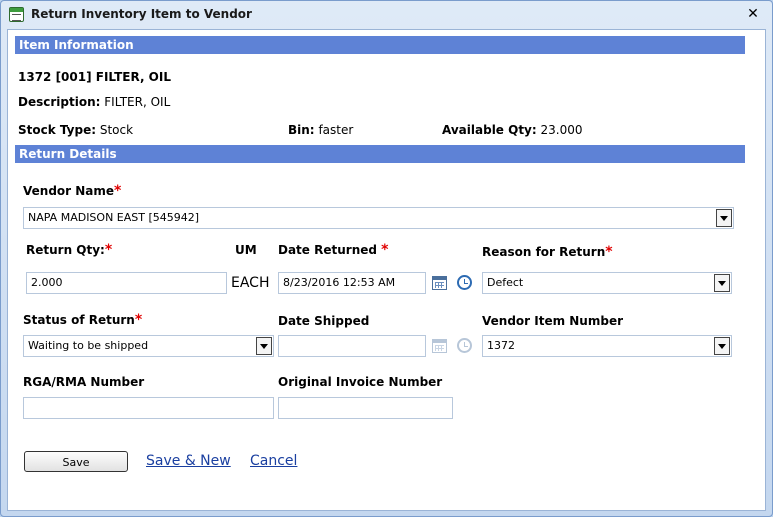 The height and width of the screenshot is (517, 773). I want to click on rga-rma-number-label: RGA/RMA Number, so click(84, 382).